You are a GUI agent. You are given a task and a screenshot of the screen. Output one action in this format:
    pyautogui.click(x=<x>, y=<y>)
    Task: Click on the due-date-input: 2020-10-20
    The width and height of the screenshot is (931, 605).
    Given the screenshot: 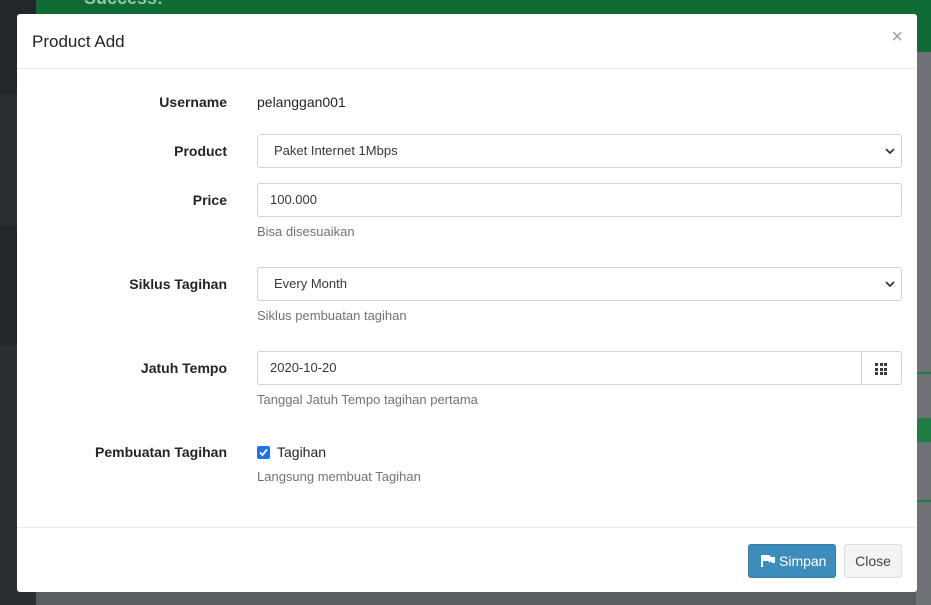 What is the action you would take?
    pyautogui.click(x=559, y=368)
    